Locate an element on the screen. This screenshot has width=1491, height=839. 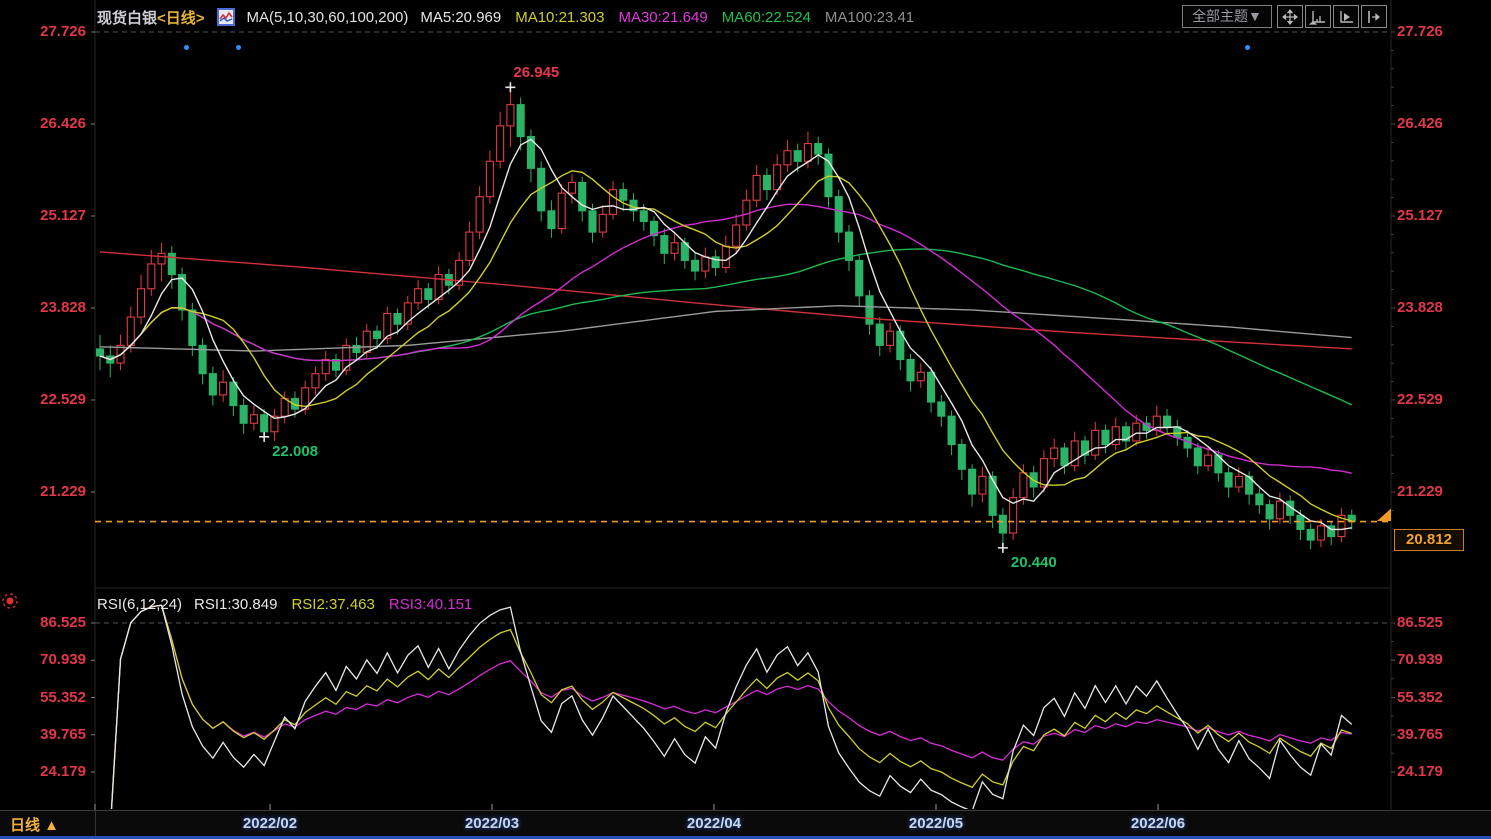
price-annotation: 20.440 is located at coordinates (1033, 562).